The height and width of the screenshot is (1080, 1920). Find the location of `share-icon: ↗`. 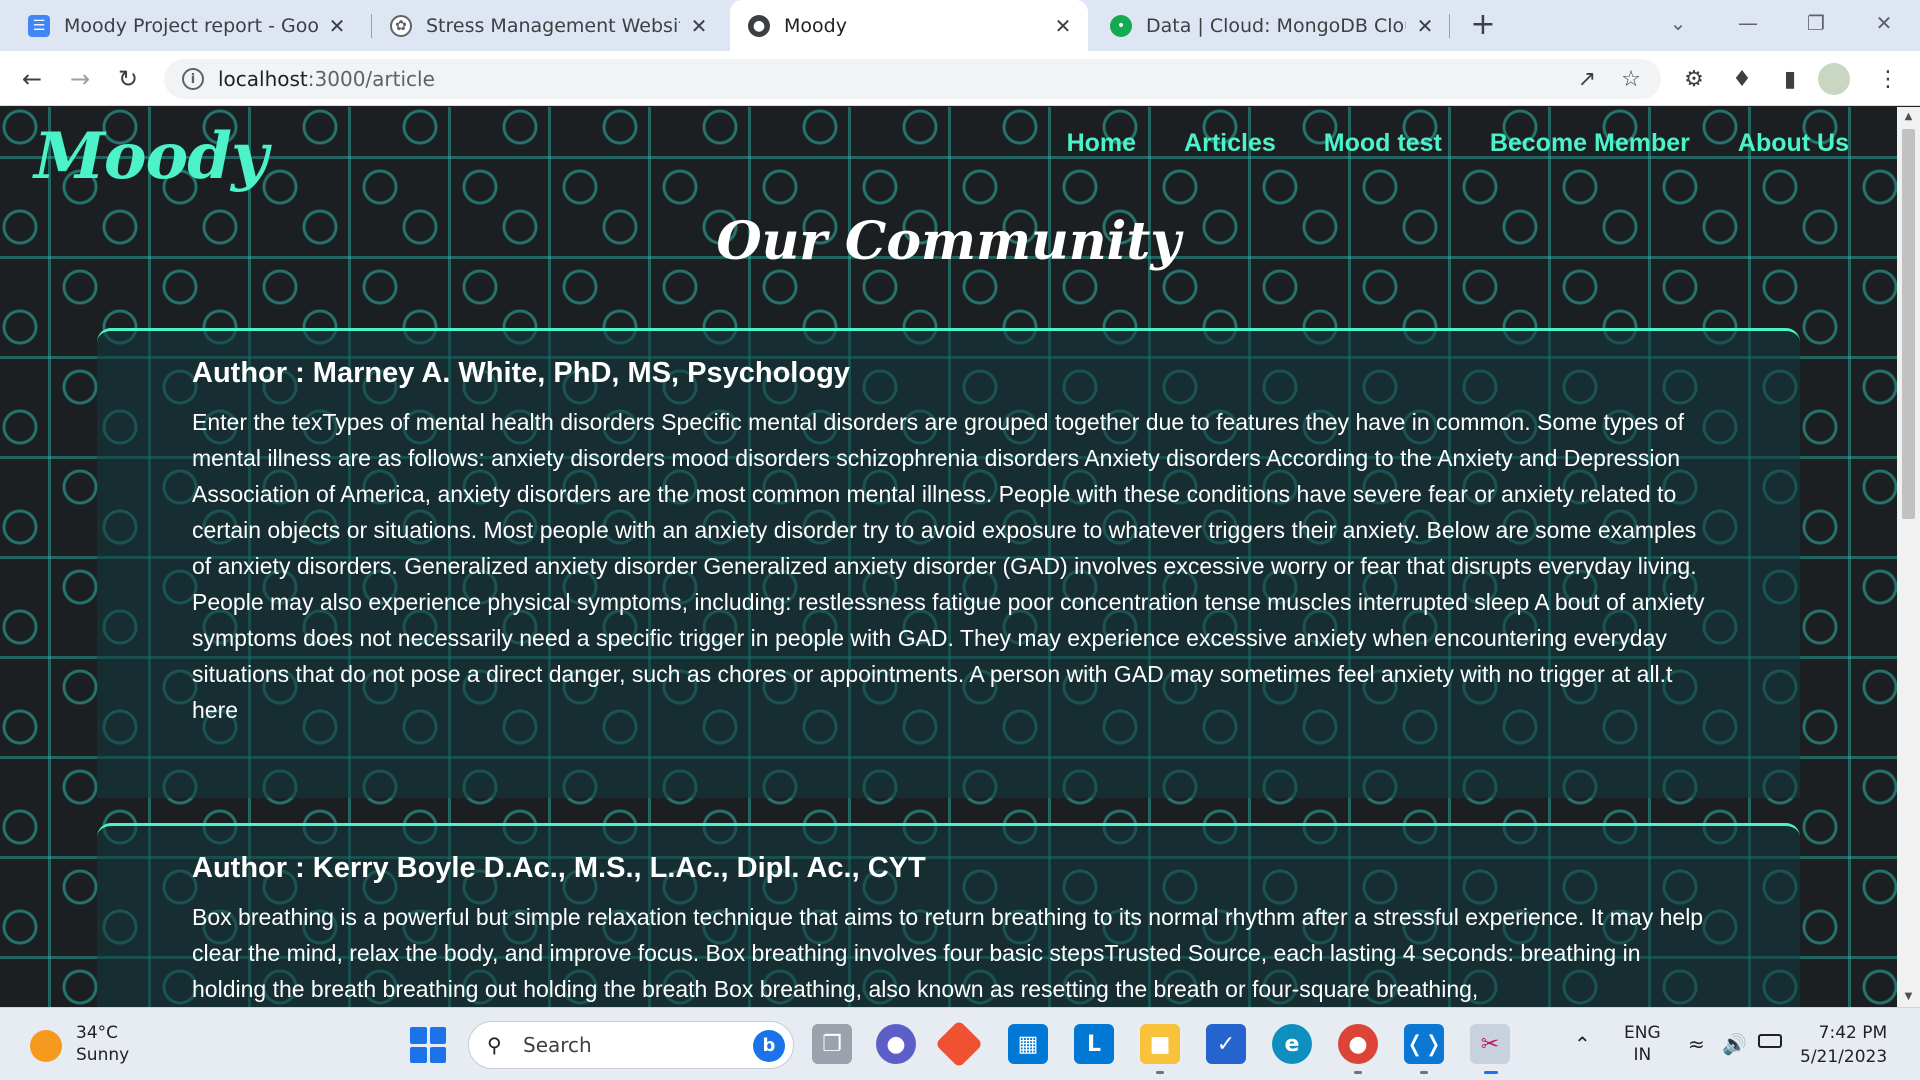

share-icon: ↗ is located at coordinates (1587, 79).